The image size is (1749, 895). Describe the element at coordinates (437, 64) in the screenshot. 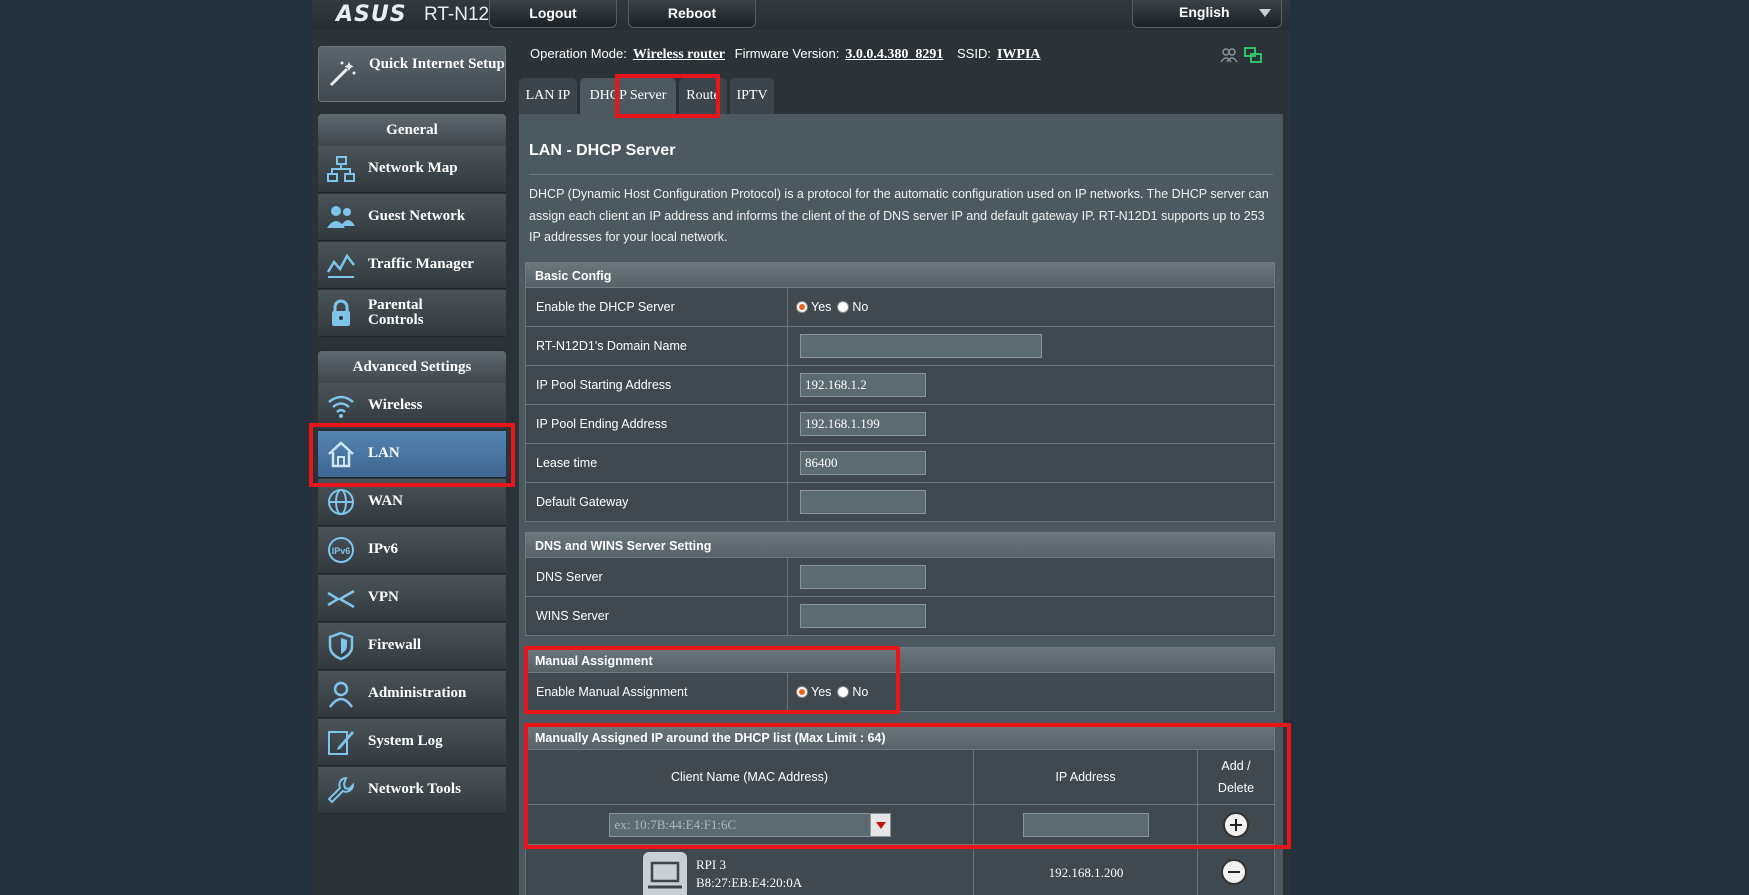

I see `quick-setup-label: Quick Internet Setup` at that location.